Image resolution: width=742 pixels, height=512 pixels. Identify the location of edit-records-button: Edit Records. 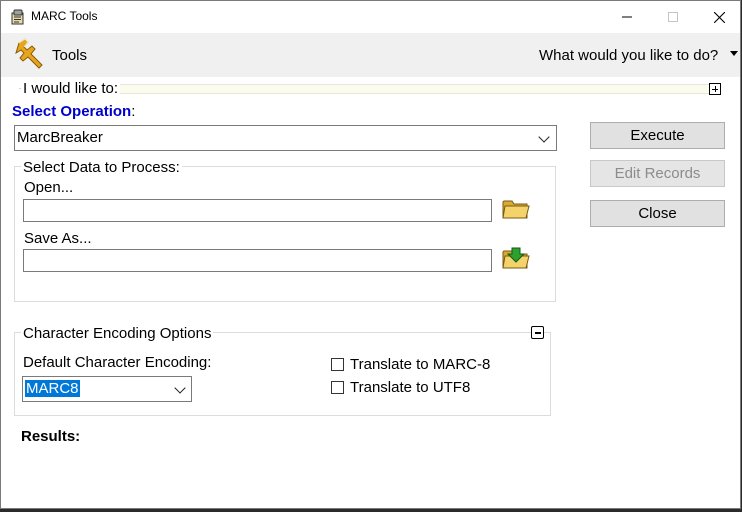
(657, 173).